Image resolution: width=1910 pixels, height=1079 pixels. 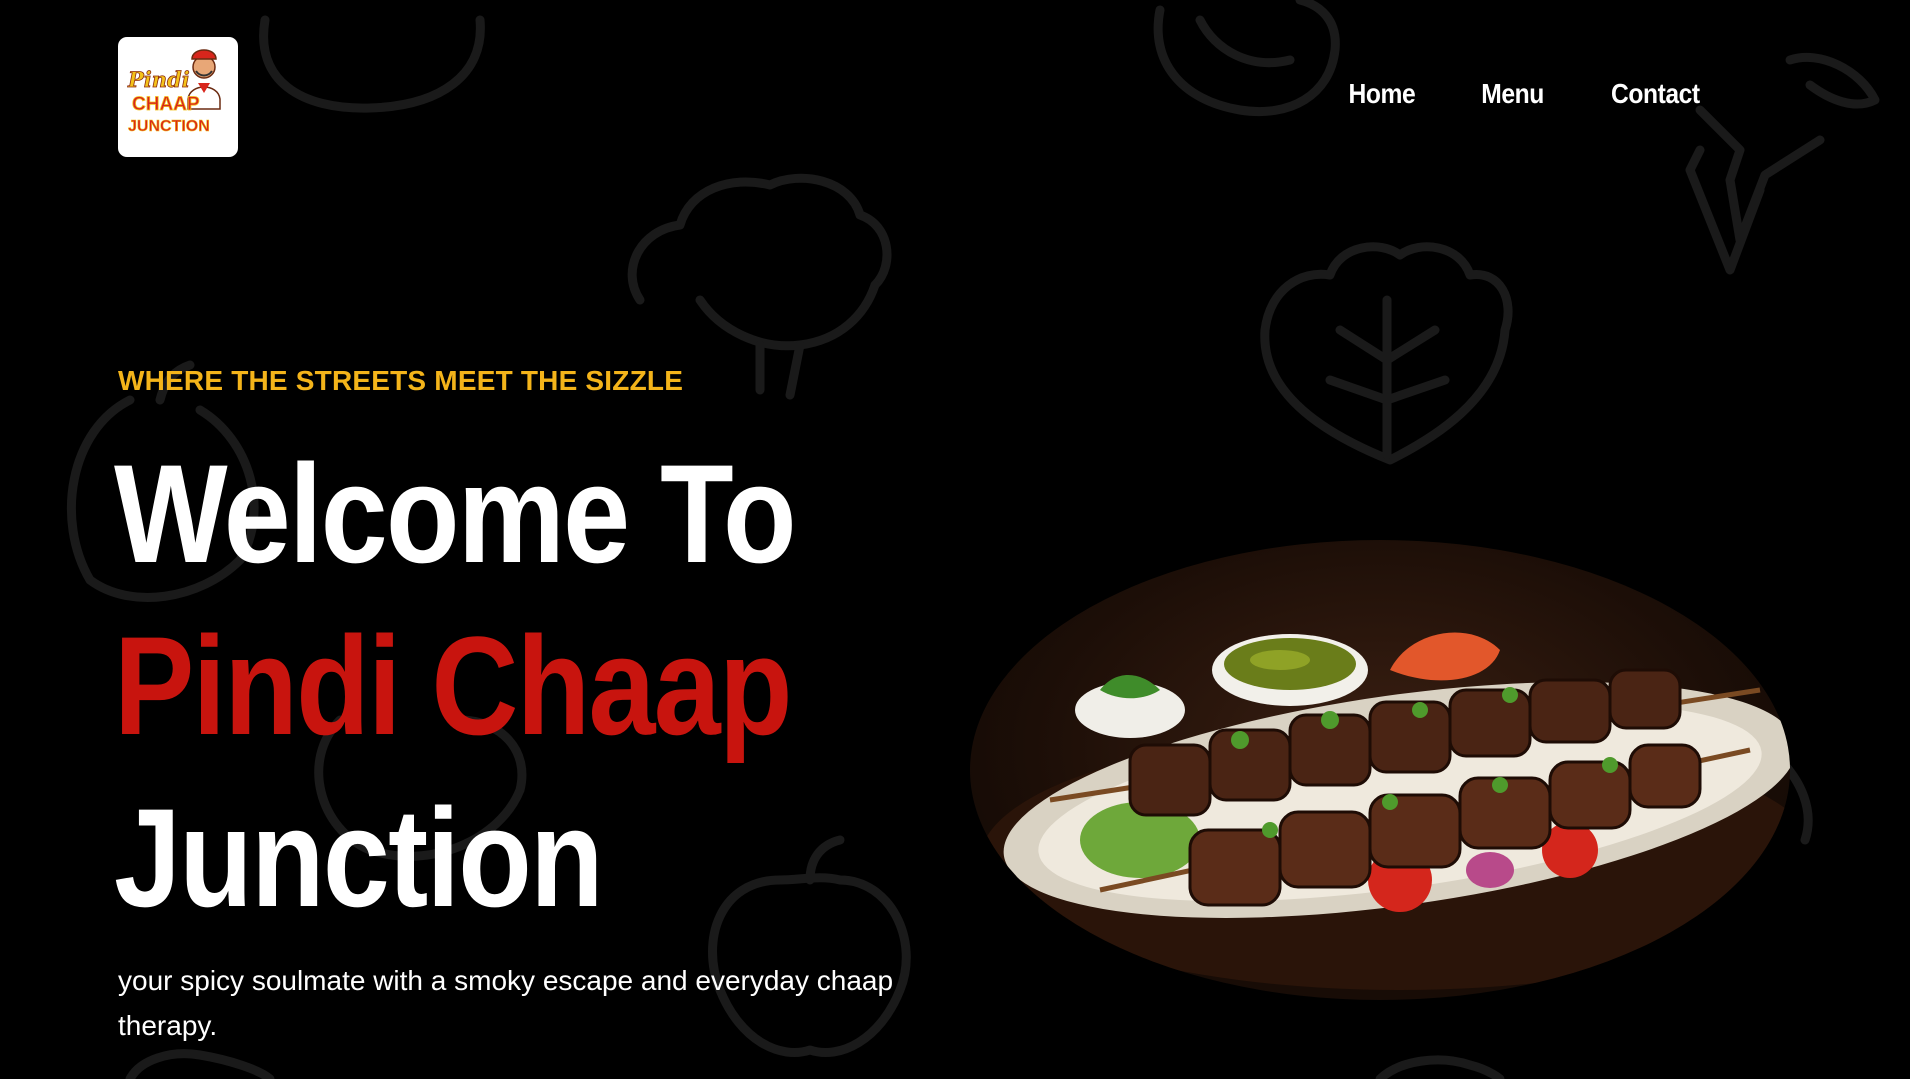 What do you see at coordinates (158, 79) in the screenshot?
I see `svg-text: Pindi` at bounding box center [158, 79].